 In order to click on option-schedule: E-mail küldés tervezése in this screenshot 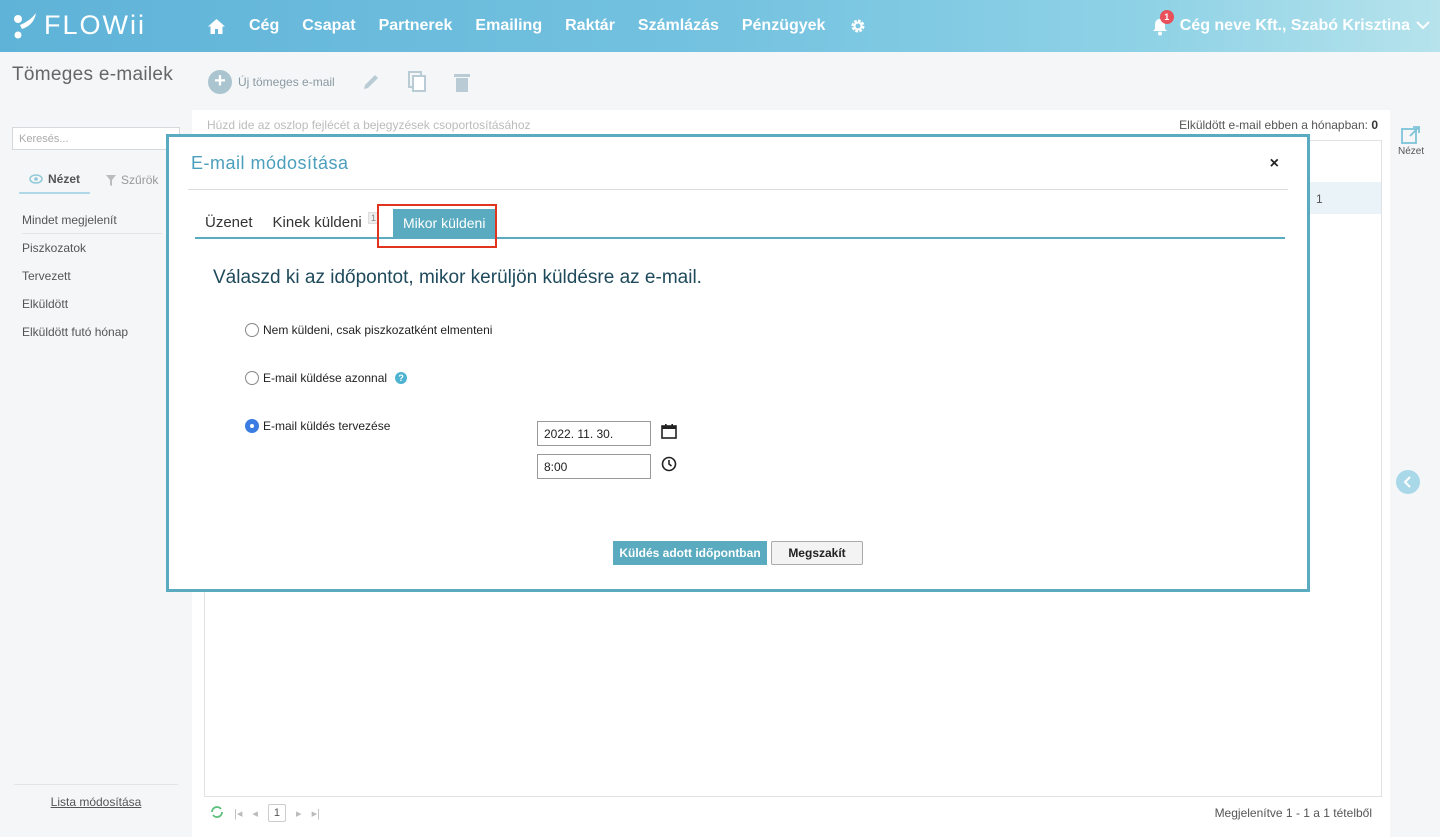, I will do `click(317, 426)`.